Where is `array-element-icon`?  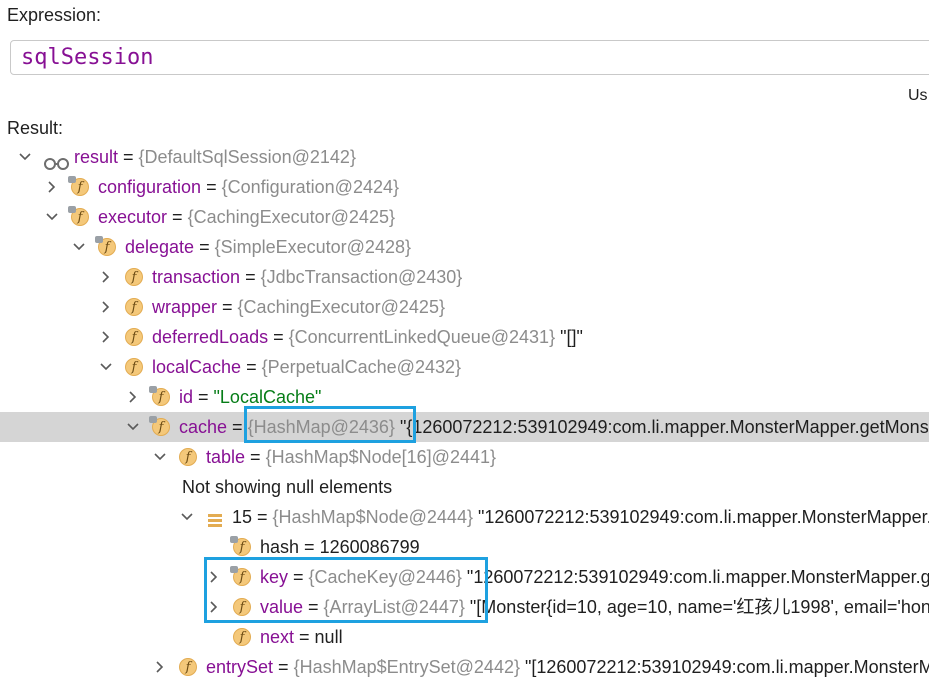 array-element-icon is located at coordinates (215, 517).